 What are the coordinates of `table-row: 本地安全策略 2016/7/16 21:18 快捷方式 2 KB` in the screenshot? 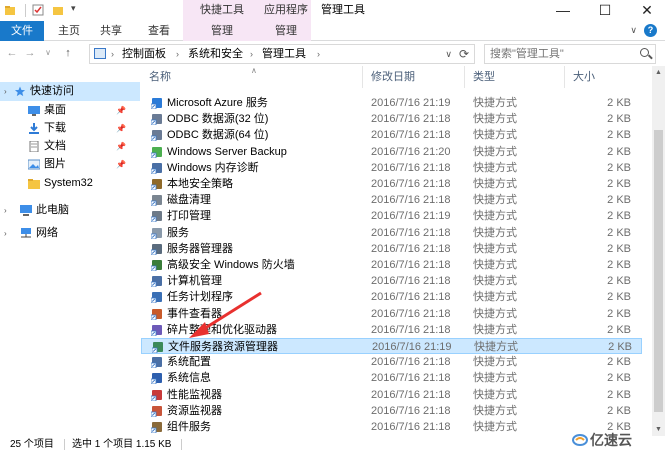 It's located at (391, 184).